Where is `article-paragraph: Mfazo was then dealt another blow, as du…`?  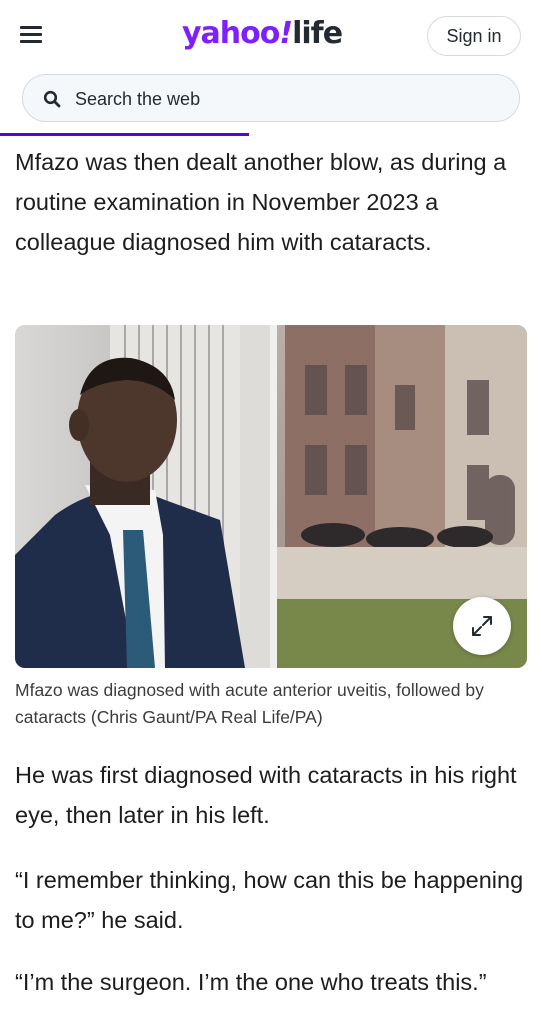
article-paragraph: Mfazo was then dealt another blow, as du… is located at coordinates (261, 202).